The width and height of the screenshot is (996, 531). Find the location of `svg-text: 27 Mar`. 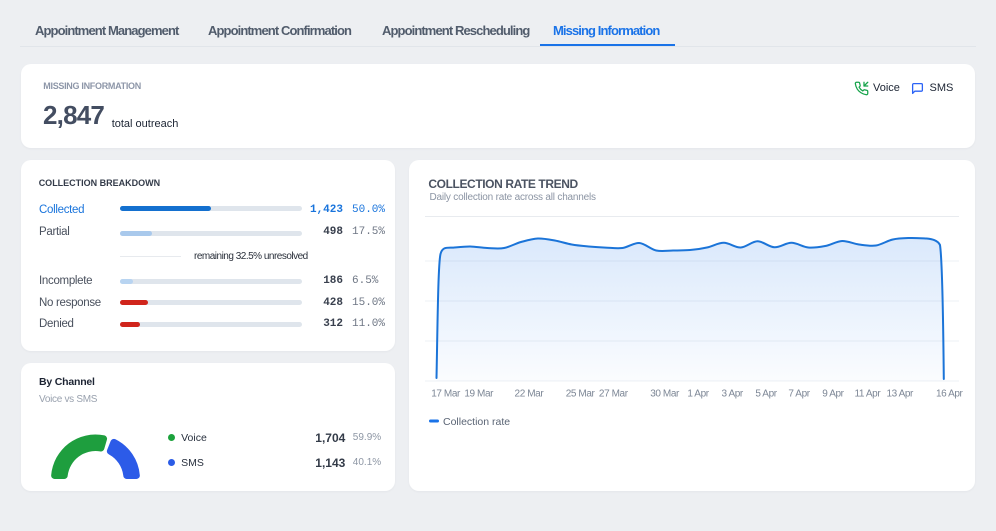

svg-text: 27 Mar is located at coordinates (614, 393).